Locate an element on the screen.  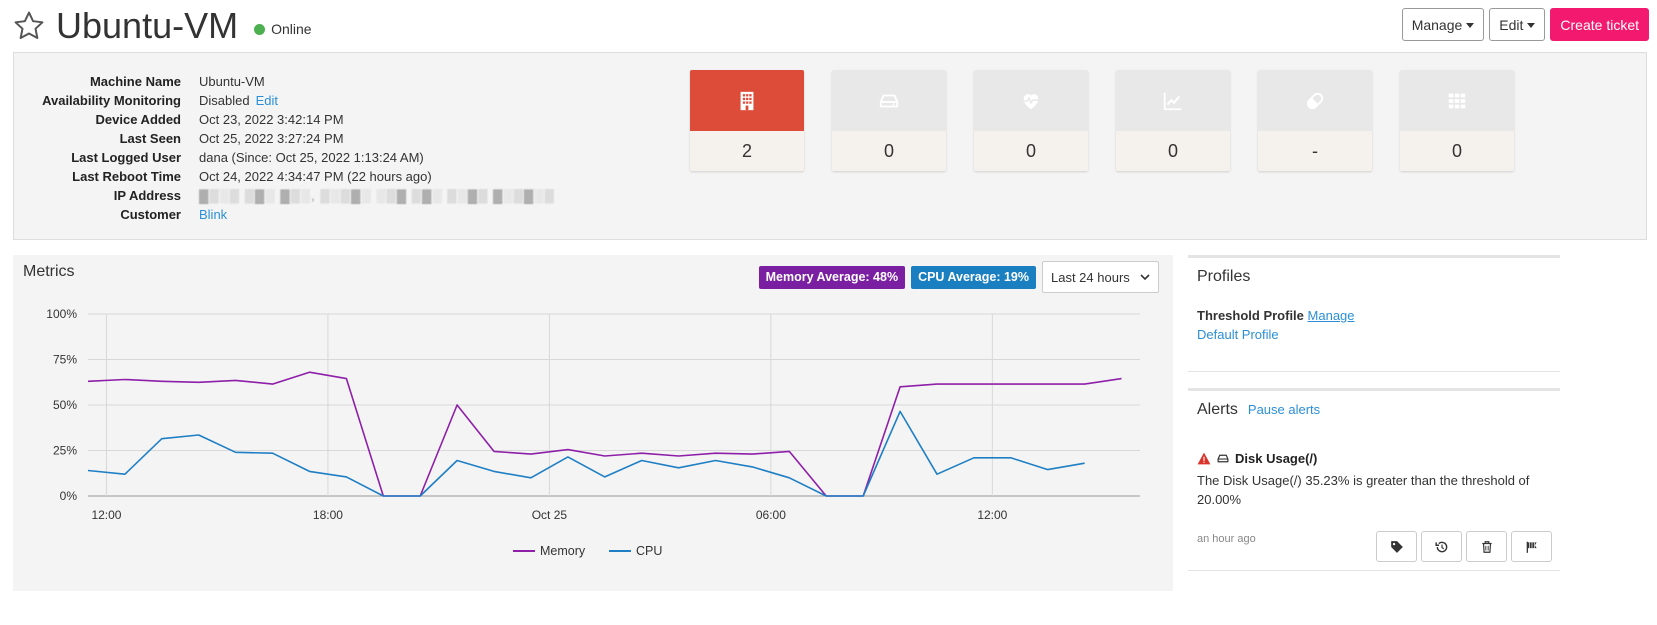
tile-line-chart: 0 is located at coordinates (1173, 120).